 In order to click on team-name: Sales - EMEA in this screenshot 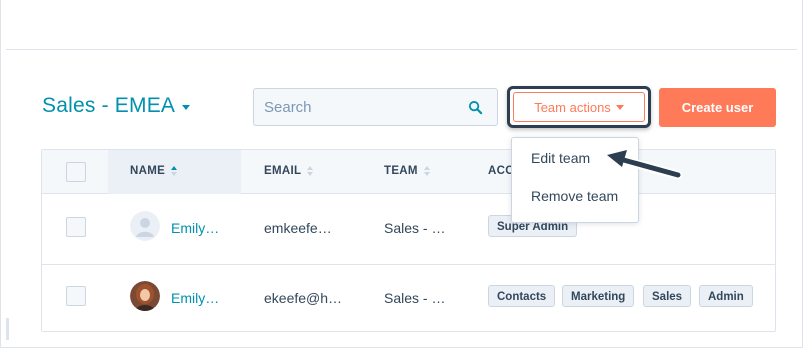, I will do `click(109, 105)`.